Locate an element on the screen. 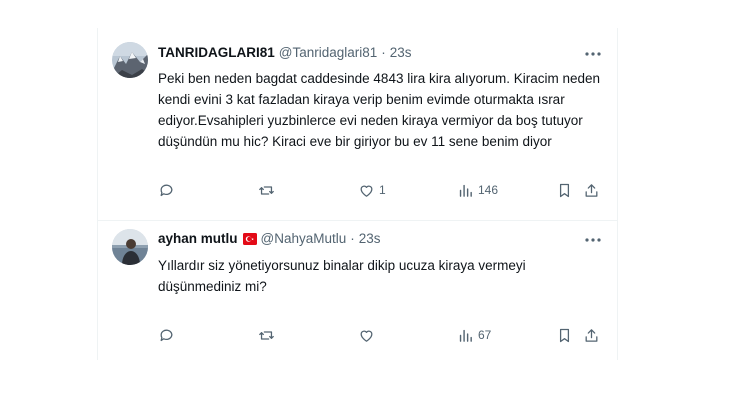 This screenshot has width=730, height=420. tweet-actions: 1 146 is located at coordinates (380, 190).